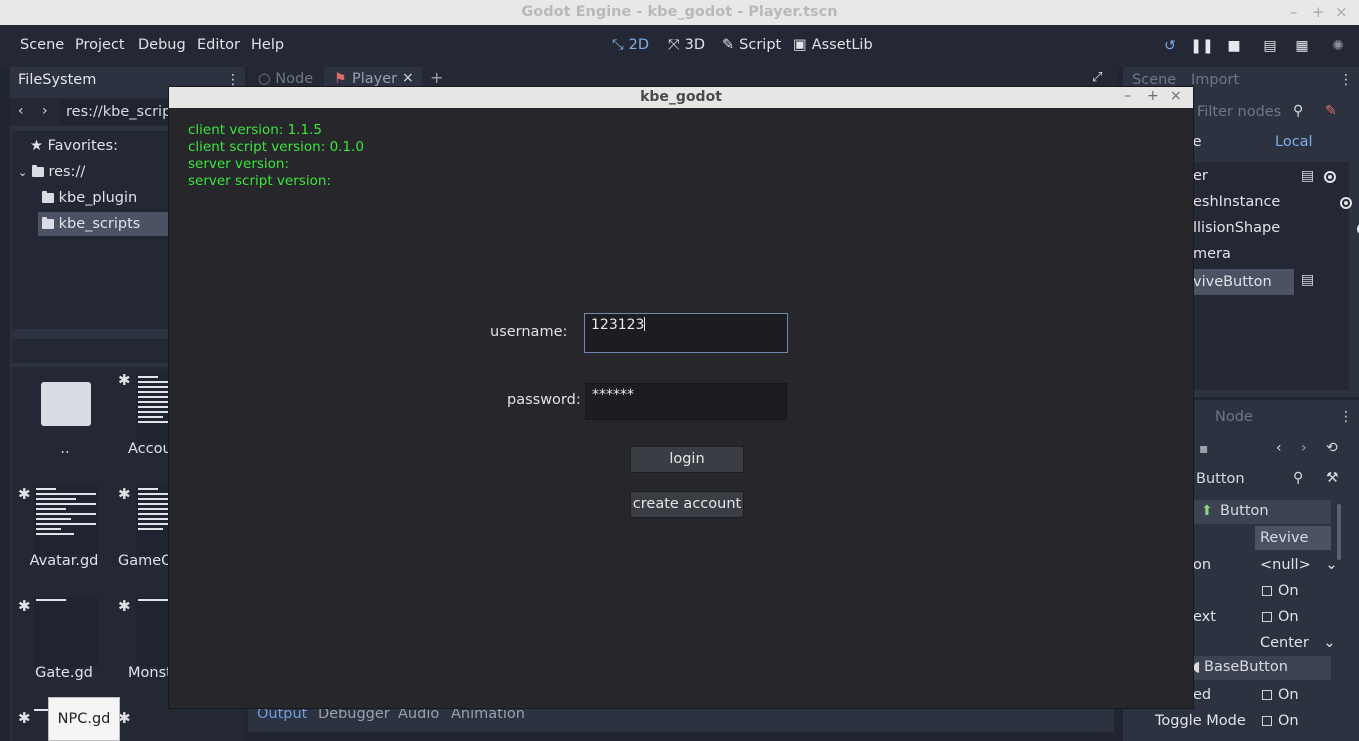 The image size is (1359, 741). What do you see at coordinates (728, 45) in the screenshot?
I see `script-icon: ✎` at bounding box center [728, 45].